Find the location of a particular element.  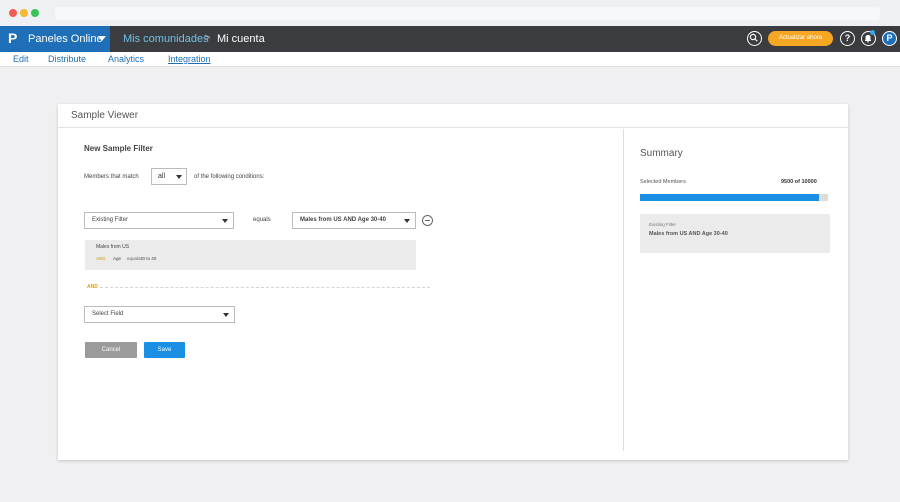

panel-title: Sample Viewer is located at coordinates (105, 115).